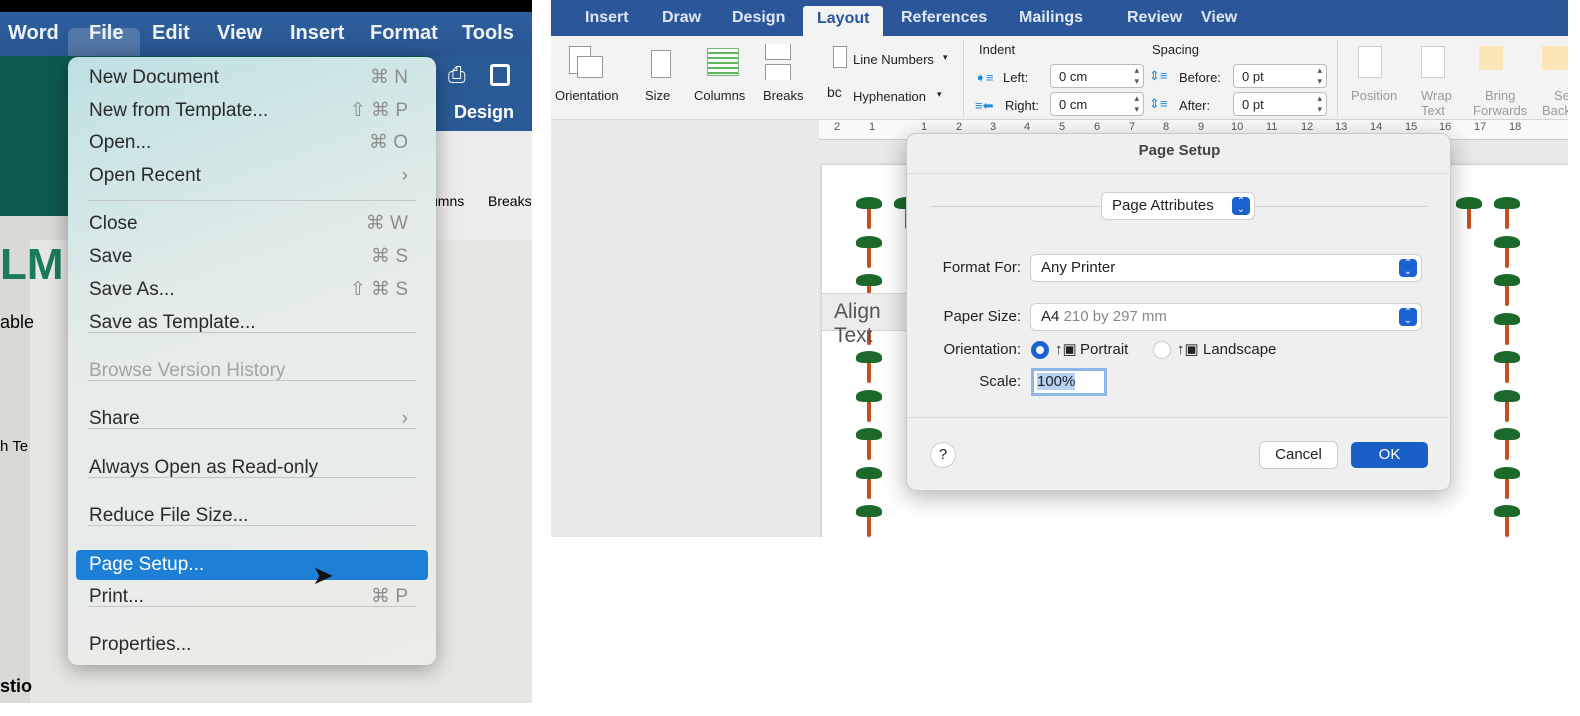 Image resolution: width=1580 pixels, height=716 pixels. I want to click on portrait-radio, so click(1040, 350).